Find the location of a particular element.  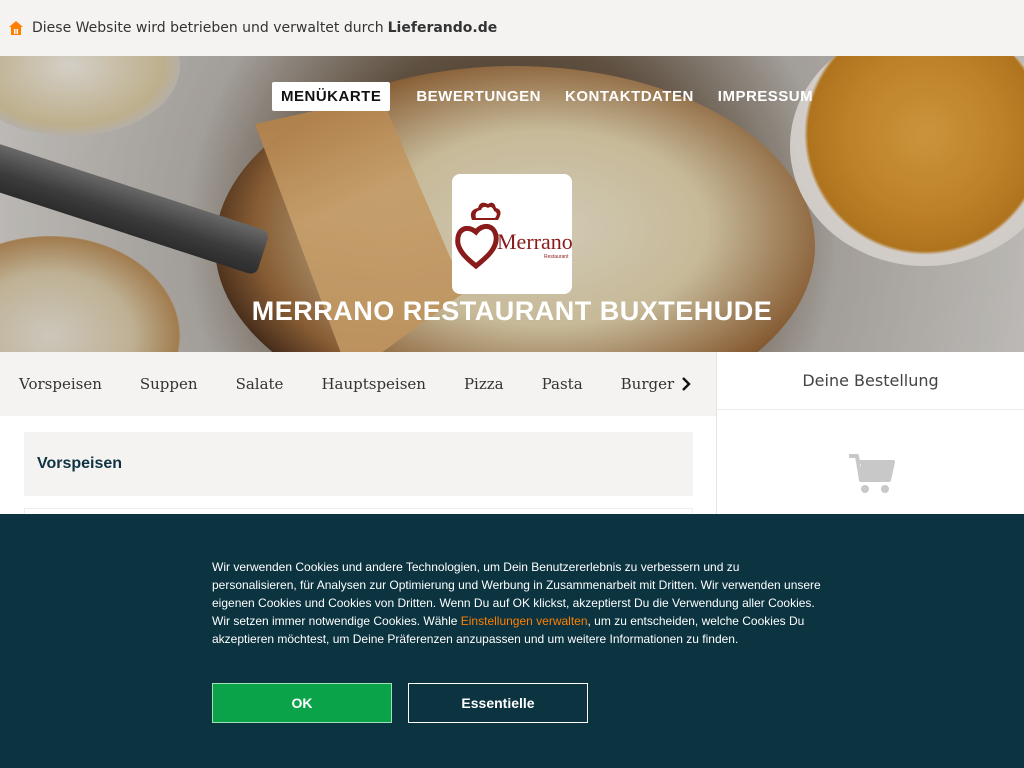

order-title: Deine Bestellung is located at coordinates (870, 381).